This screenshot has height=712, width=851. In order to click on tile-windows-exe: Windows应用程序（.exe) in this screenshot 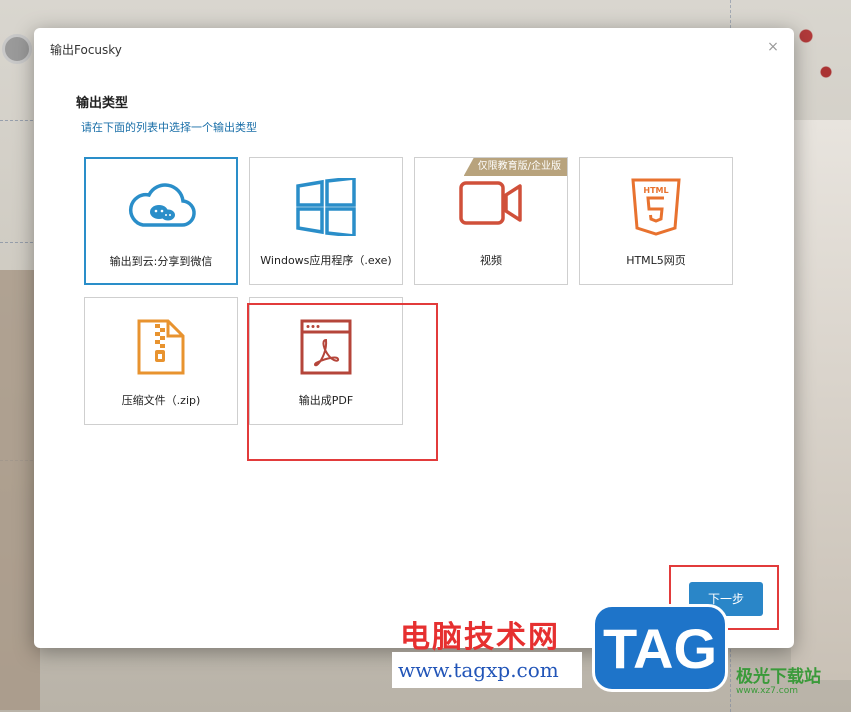, I will do `click(326, 221)`.